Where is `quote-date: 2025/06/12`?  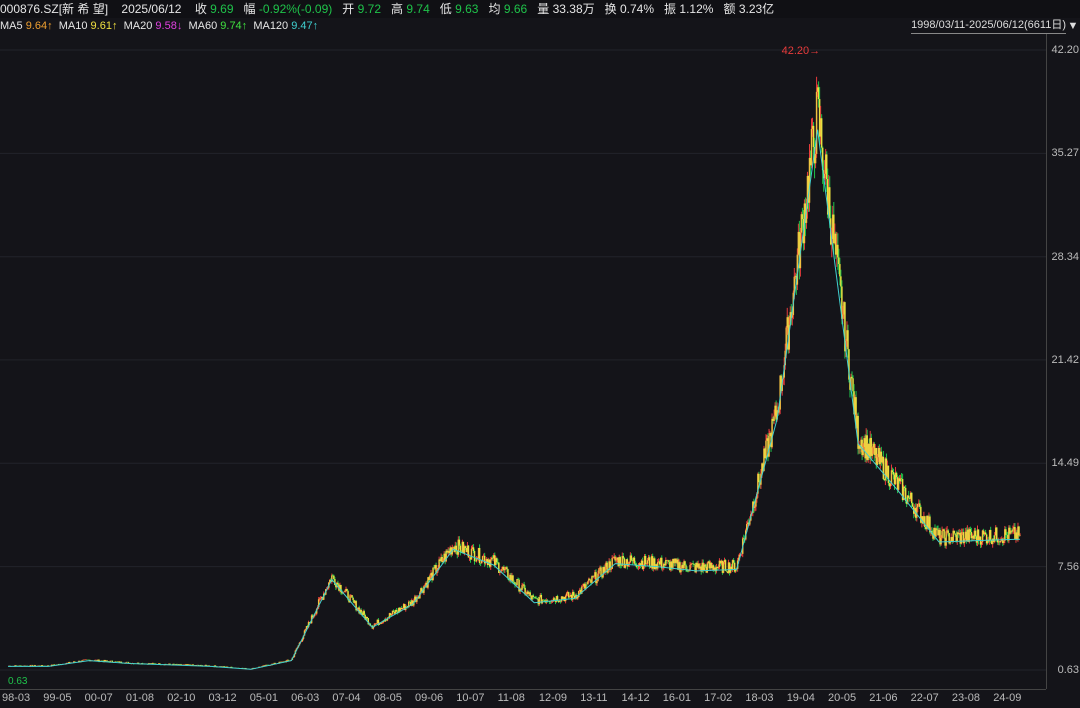 quote-date: 2025/06/12 is located at coordinates (151, 9).